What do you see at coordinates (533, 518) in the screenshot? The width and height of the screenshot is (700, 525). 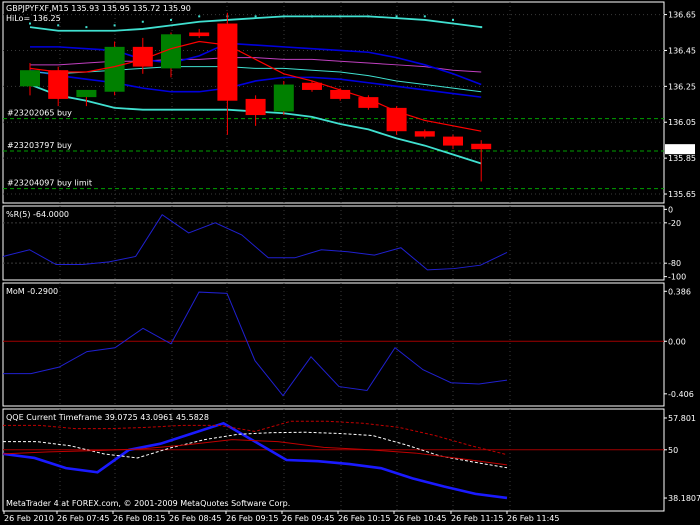 I see `time-axis-label: 26 Feb 11:45` at bounding box center [533, 518].